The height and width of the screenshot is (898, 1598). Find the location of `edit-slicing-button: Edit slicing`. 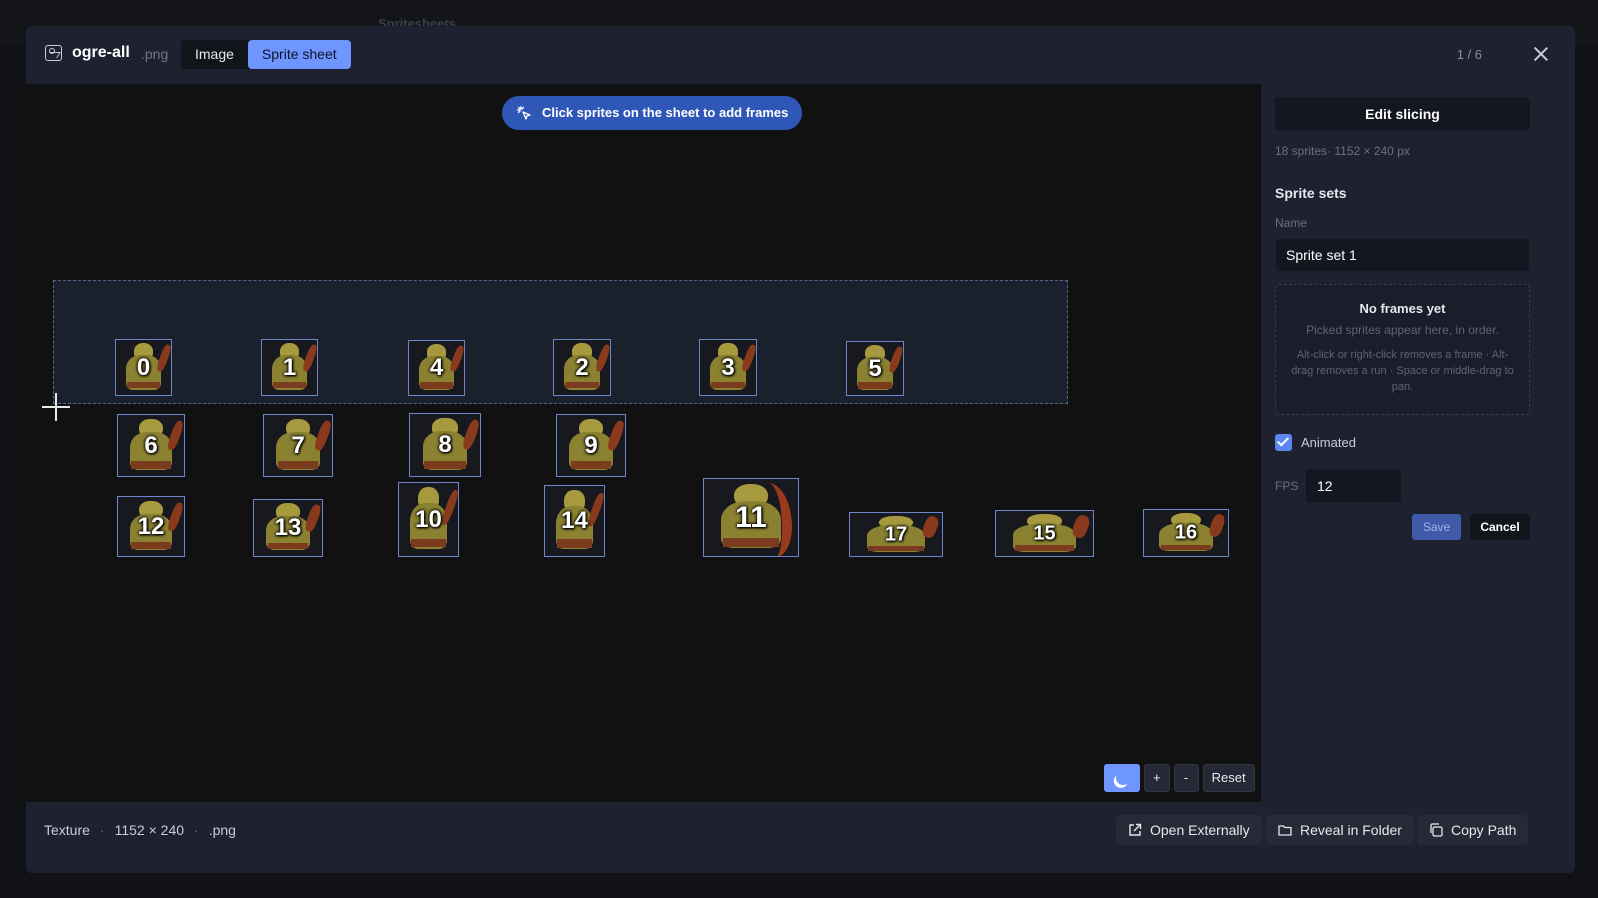

edit-slicing-button: Edit slicing is located at coordinates (1402, 114).